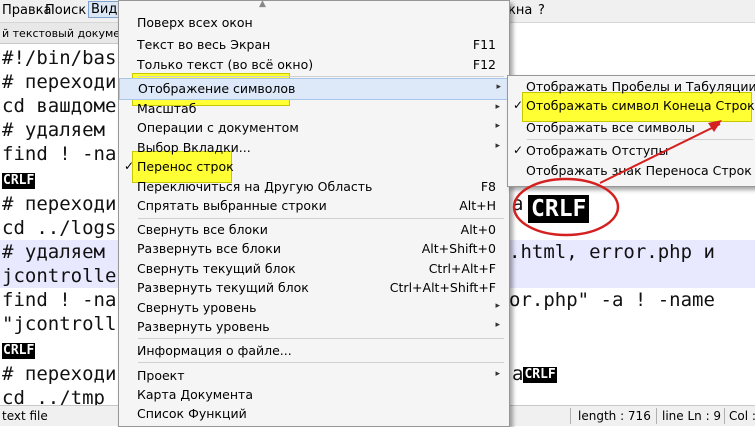  What do you see at coordinates (312, 23) in the screenshot?
I see `menu-item-always-on-top: Поверх всех окон` at bounding box center [312, 23].